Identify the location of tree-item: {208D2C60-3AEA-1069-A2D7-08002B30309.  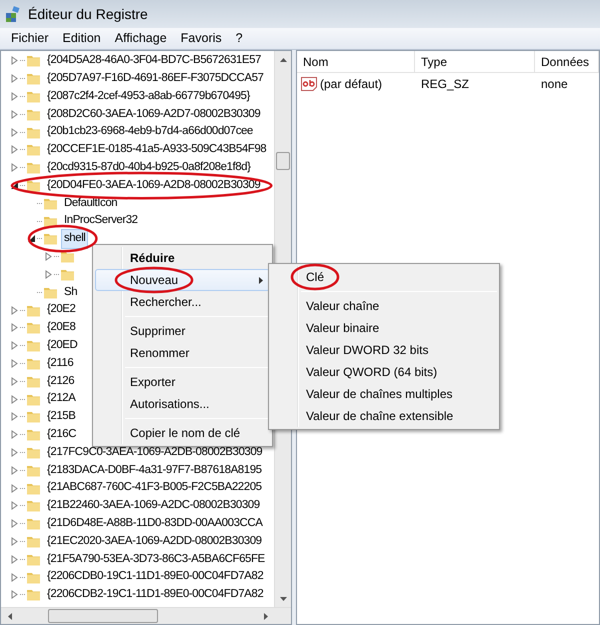
(154, 114).